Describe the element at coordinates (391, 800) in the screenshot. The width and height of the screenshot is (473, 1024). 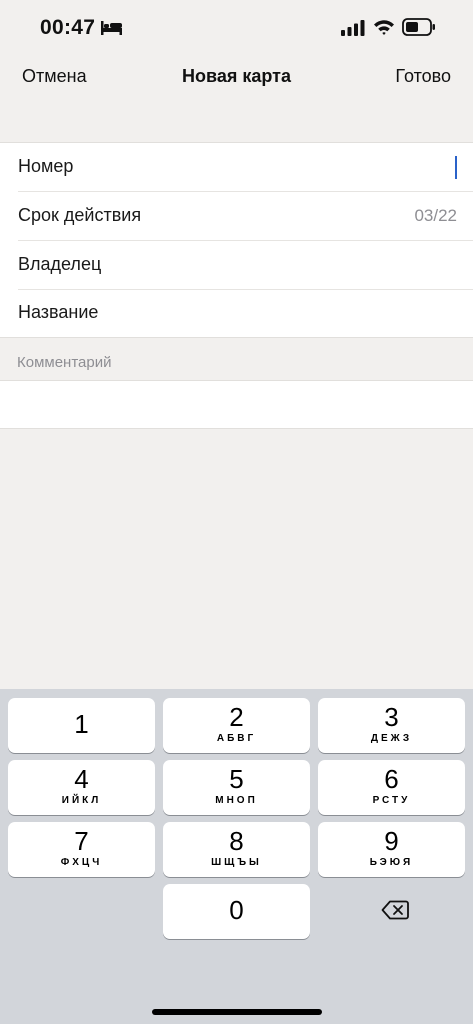
I see `key-letters: РСТУ` at that location.